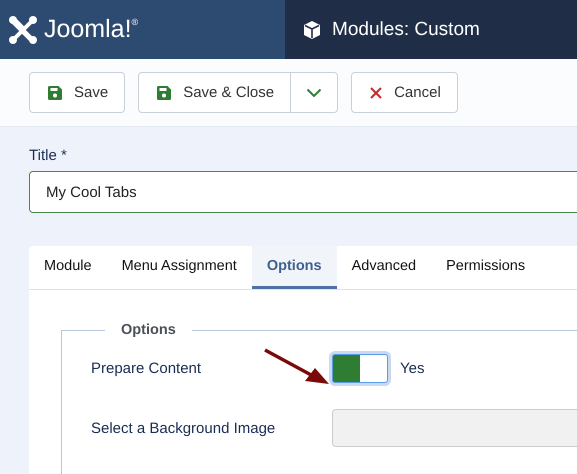  What do you see at coordinates (312, 30) in the screenshot?
I see `cube-icon` at bounding box center [312, 30].